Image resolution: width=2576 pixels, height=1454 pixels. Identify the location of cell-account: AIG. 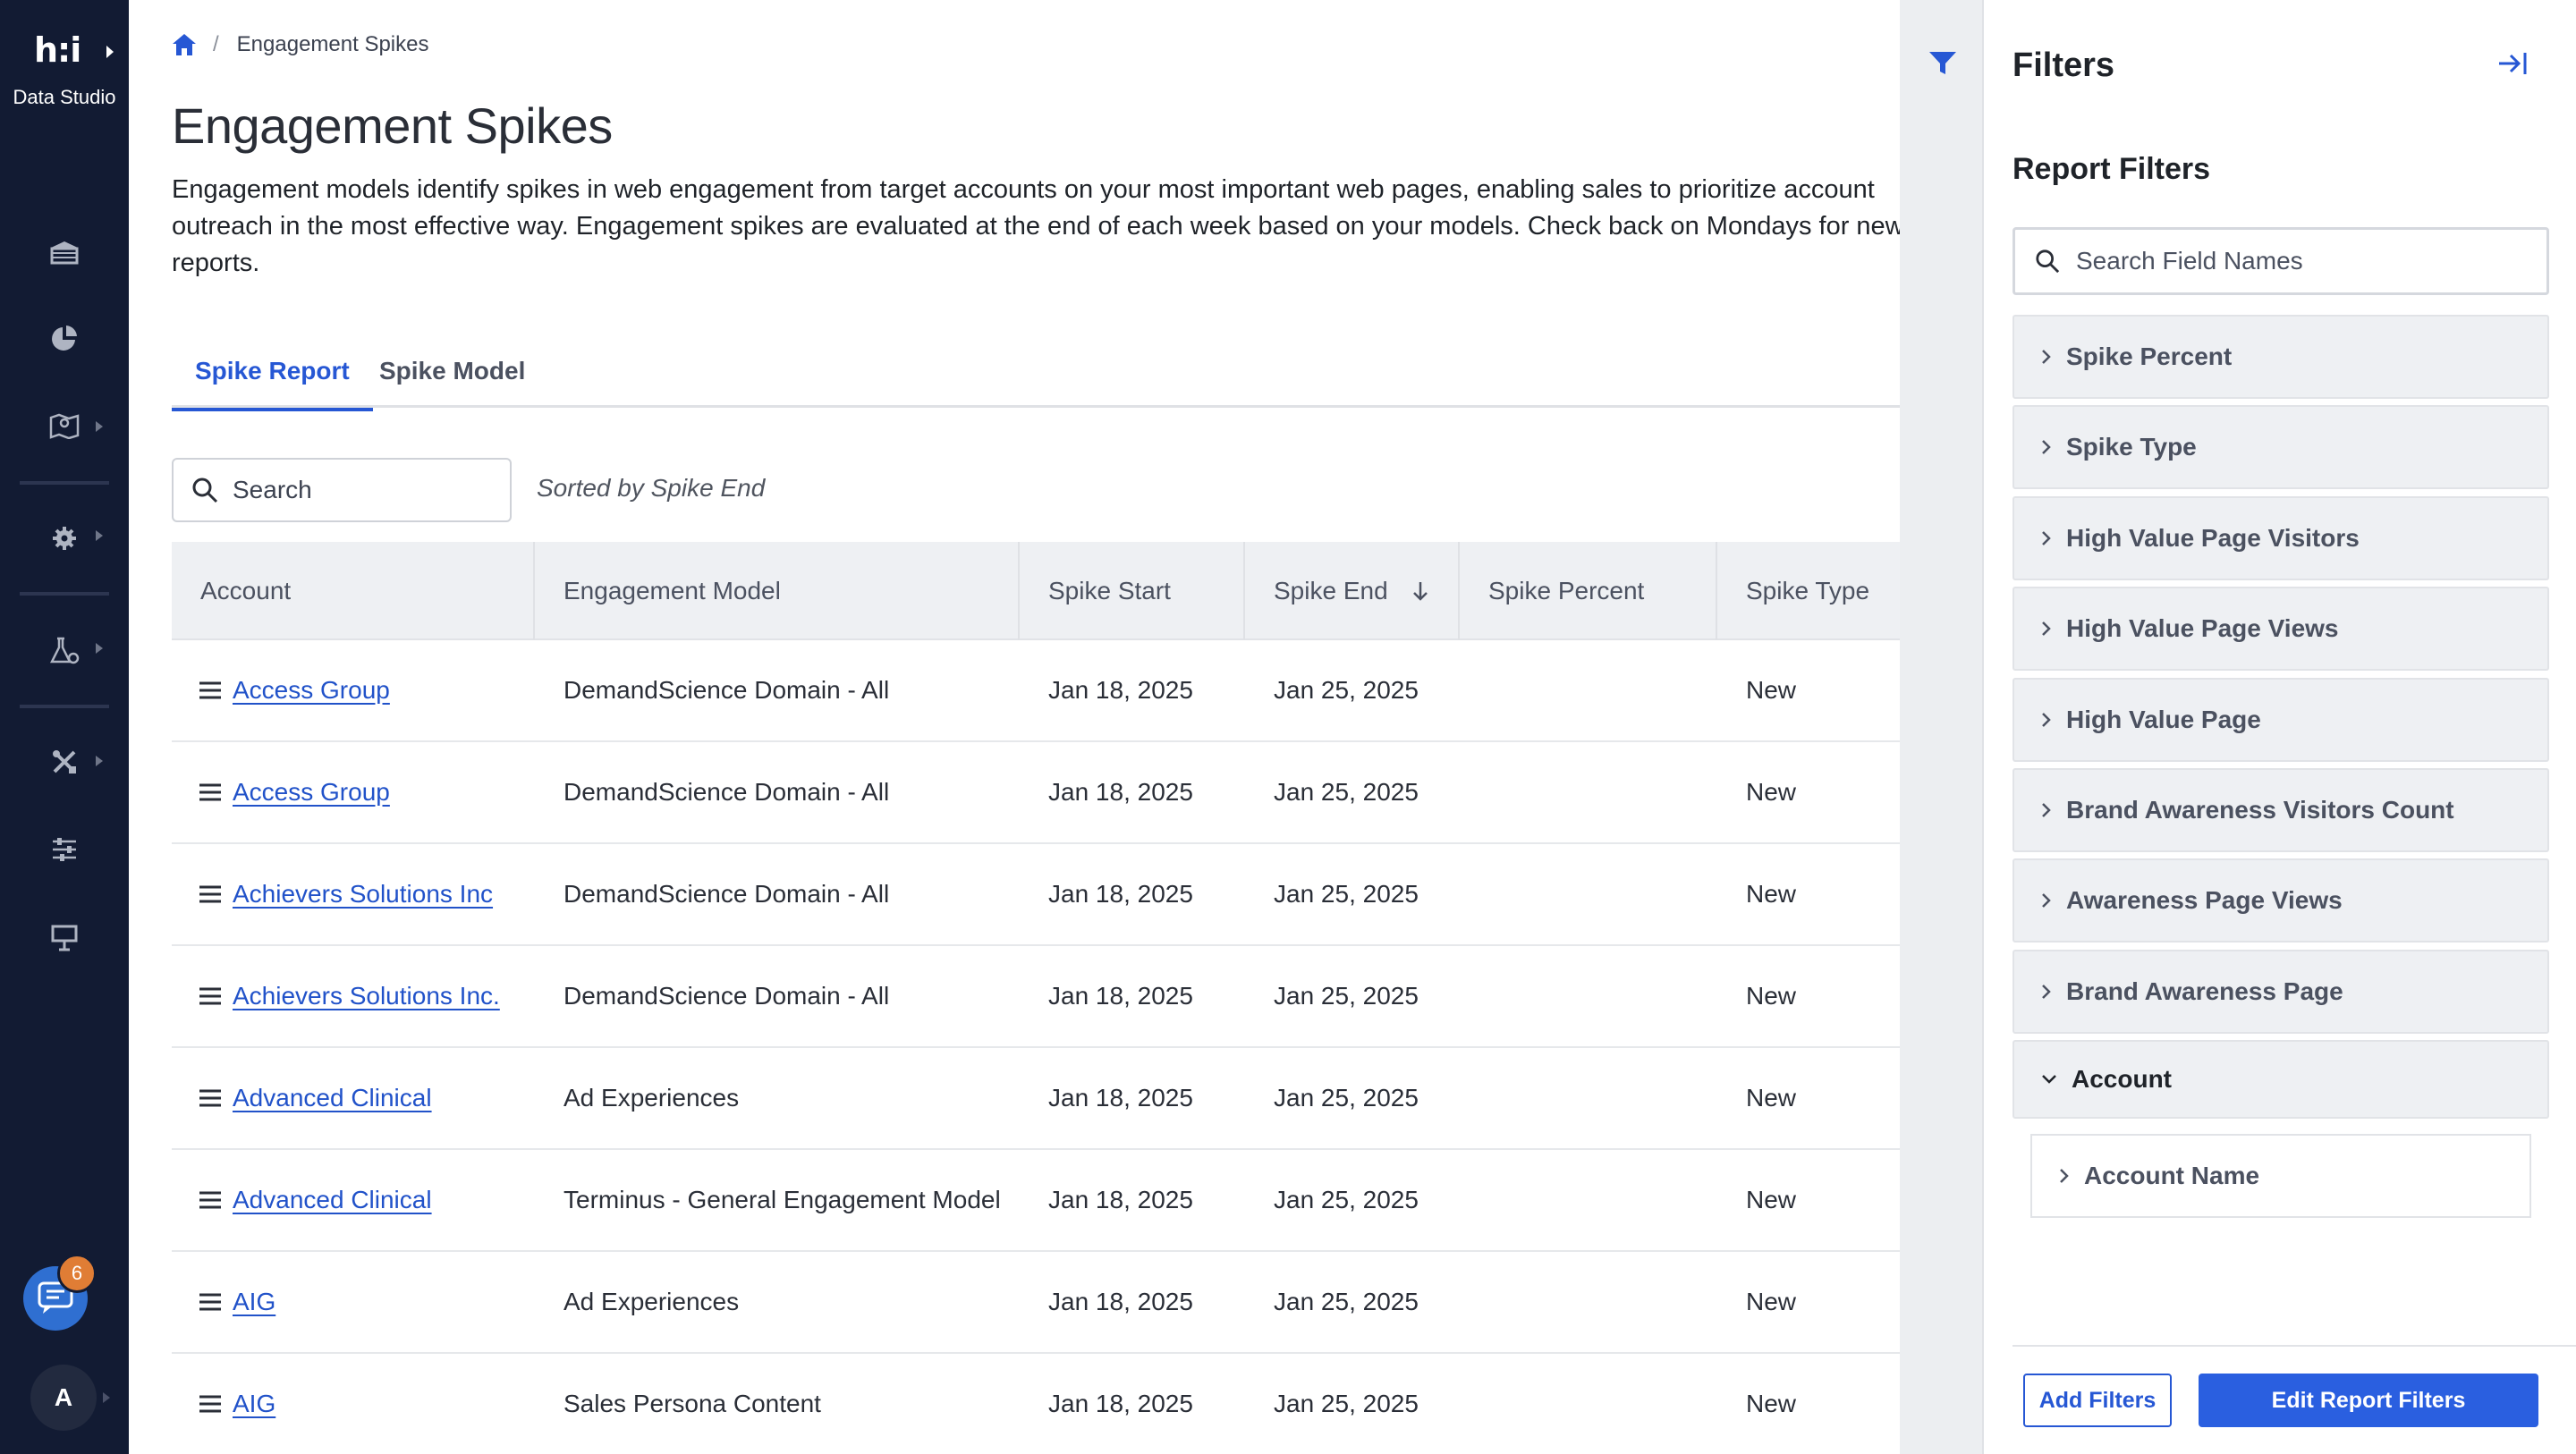
(237, 1302).